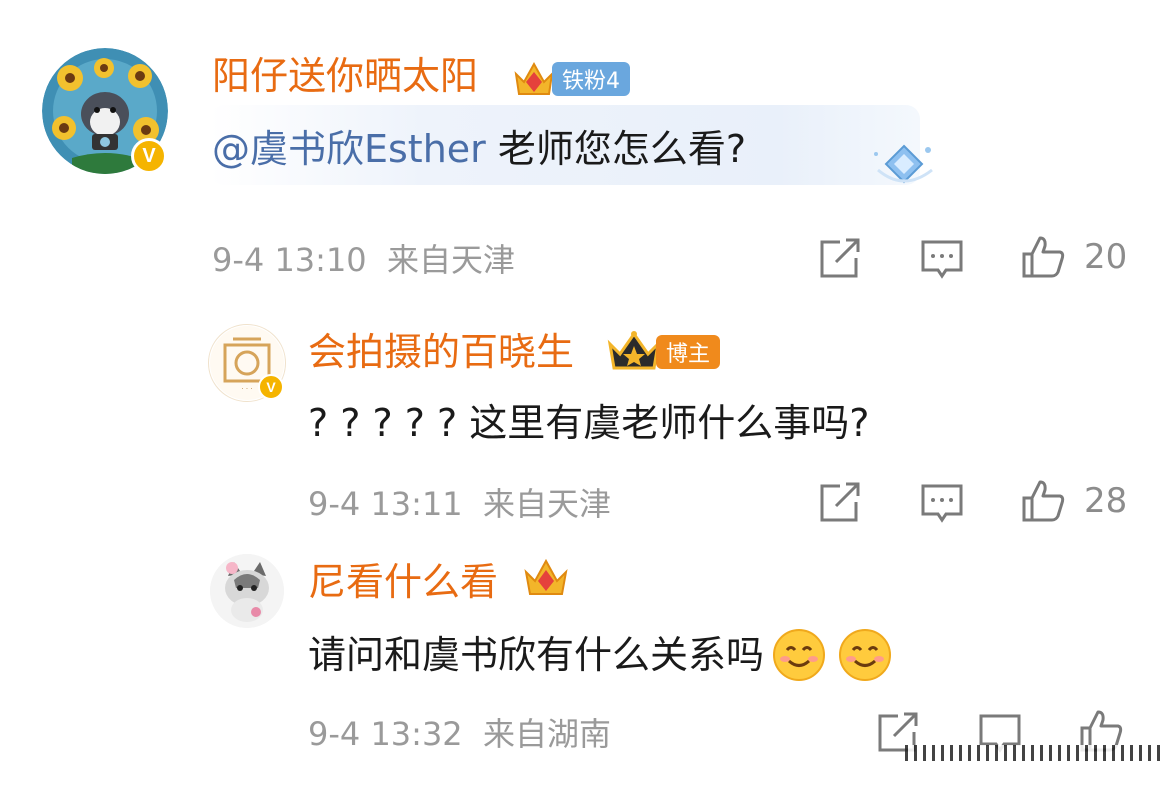 Image resolution: width=1170 pixels, height=786 pixels. I want to click on fan-badge: 铁粉4, so click(571, 79).